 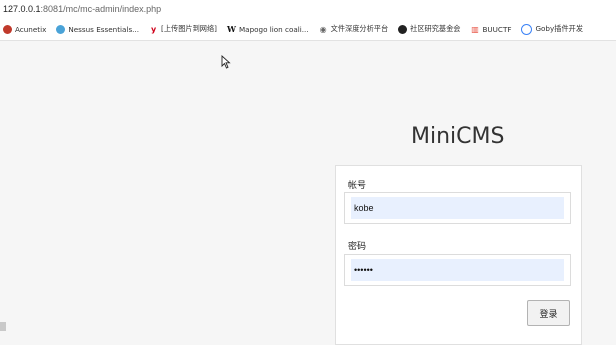 I want to click on username-field-container, so click(x=457, y=208).